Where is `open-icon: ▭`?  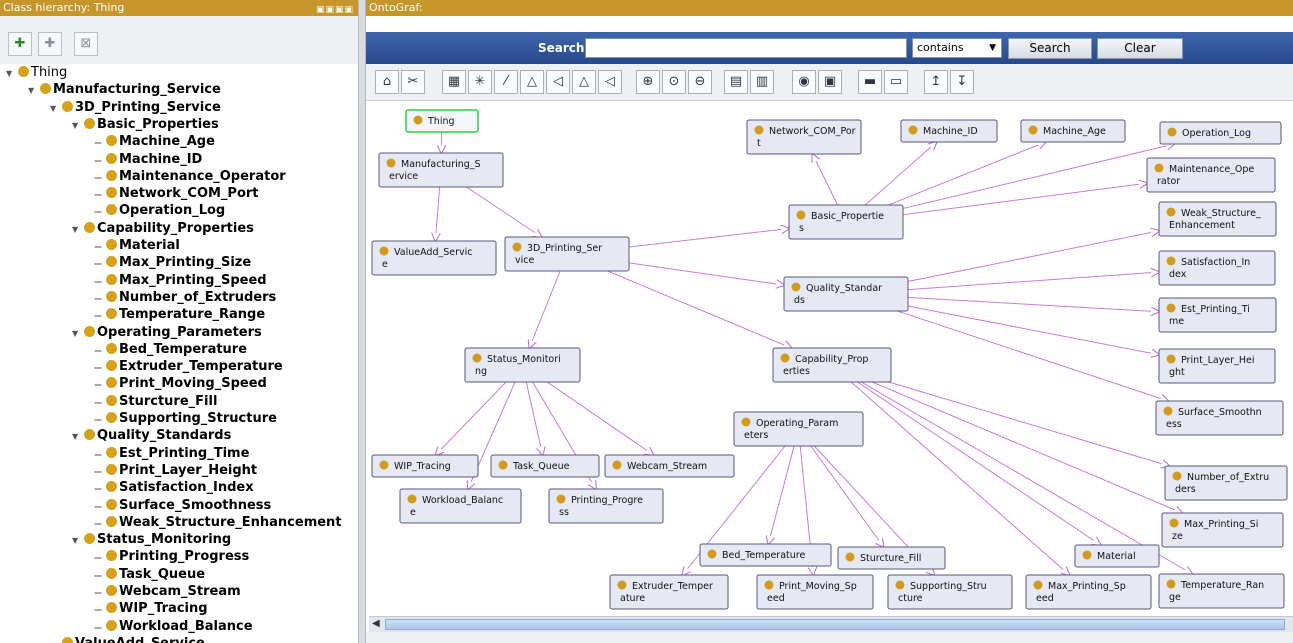 open-icon: ▭ is located at coordinates (896, 82).